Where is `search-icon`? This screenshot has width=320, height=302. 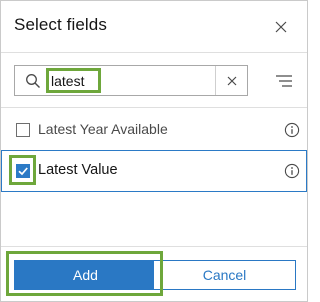 search-icon is located at coordinates (33, 81).